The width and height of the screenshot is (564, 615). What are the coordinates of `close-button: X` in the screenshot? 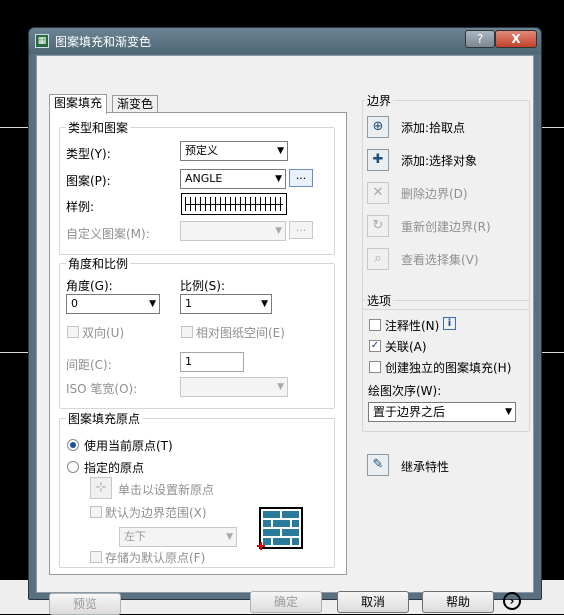 It's located at (516, 39).